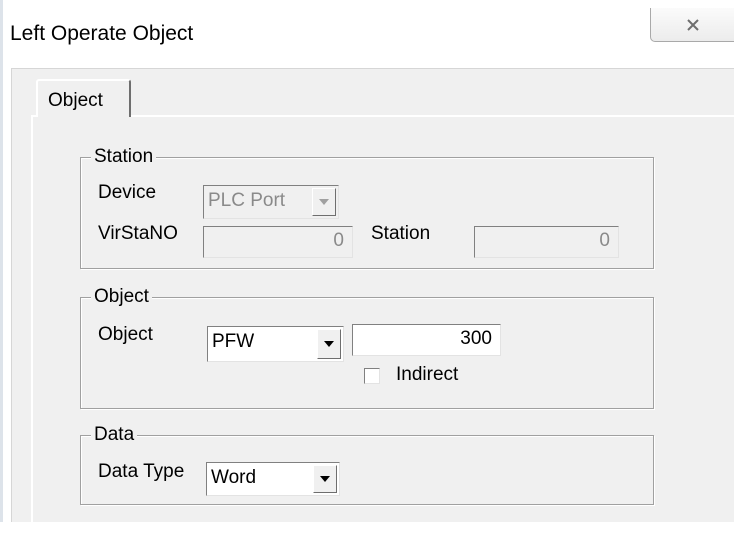  I want to click on station-field: 0, so click(546, 242).